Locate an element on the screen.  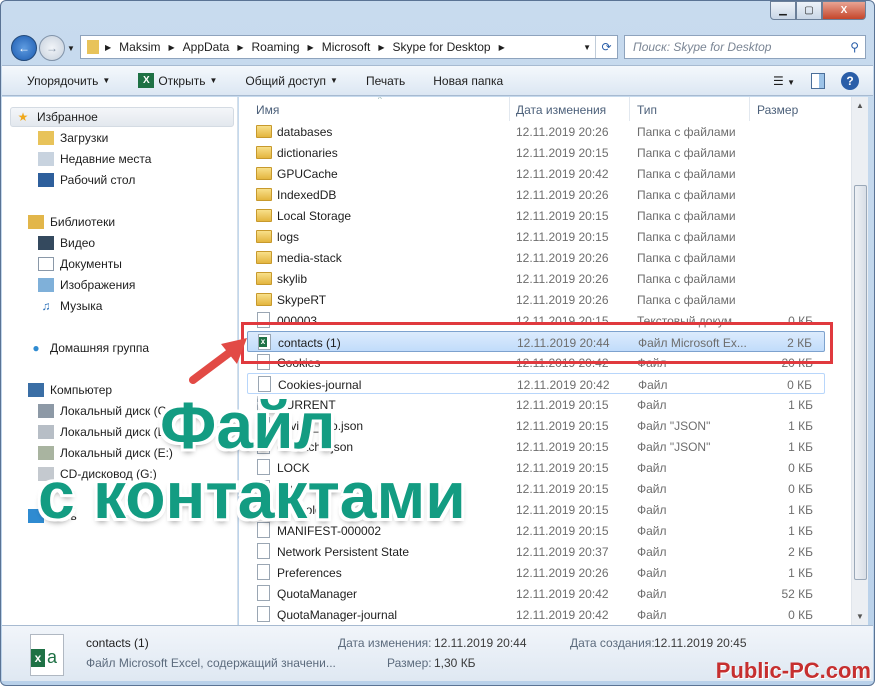
window-controls: ▁ ▢ X is located at coordinates (818, 10).